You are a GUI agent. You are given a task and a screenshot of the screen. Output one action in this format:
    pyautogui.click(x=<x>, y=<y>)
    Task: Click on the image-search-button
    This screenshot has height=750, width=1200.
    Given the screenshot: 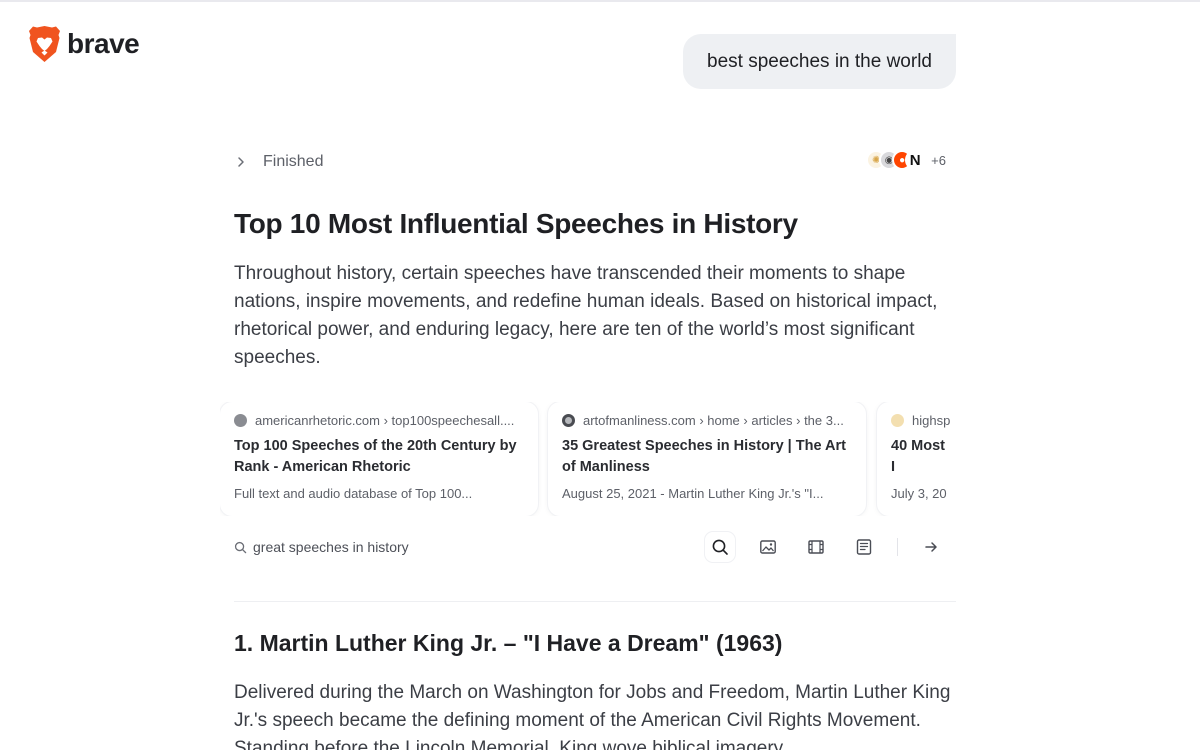 What is the action you would take?
    pyautogui.click(x=768, y=547)
    